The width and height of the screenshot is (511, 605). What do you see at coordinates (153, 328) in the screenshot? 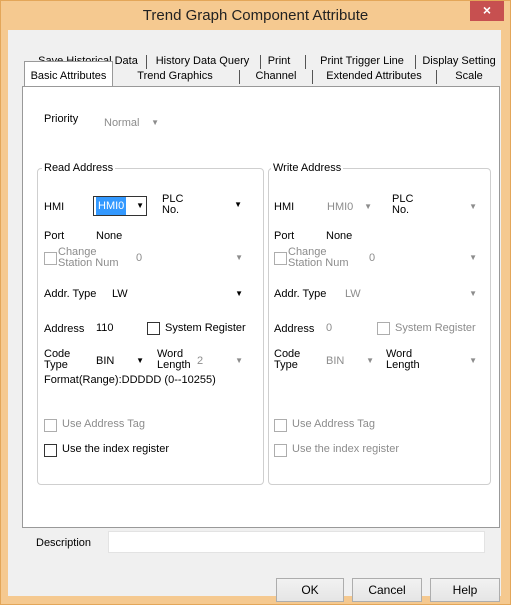
I see `read-system-register-checkbox` at bounding box center [153, 328].